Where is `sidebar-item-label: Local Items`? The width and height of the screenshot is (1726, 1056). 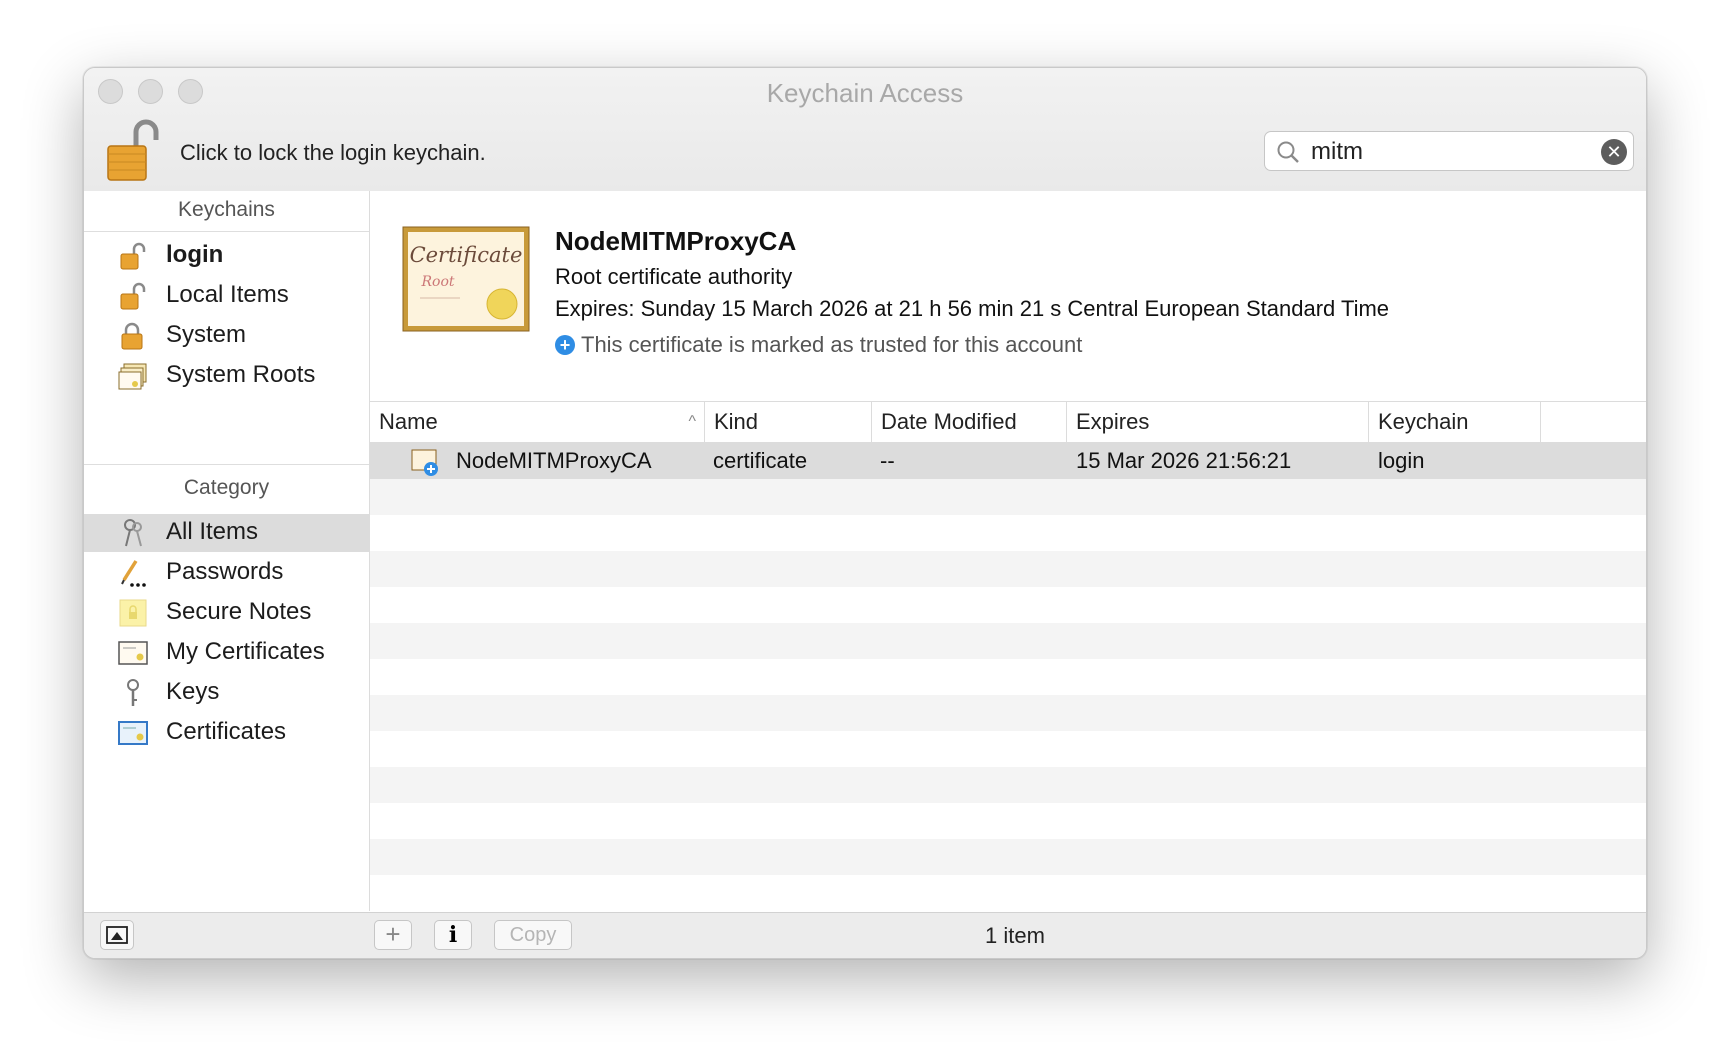
sidebar-item-label: Local Items is located at coordinates (227, 294).